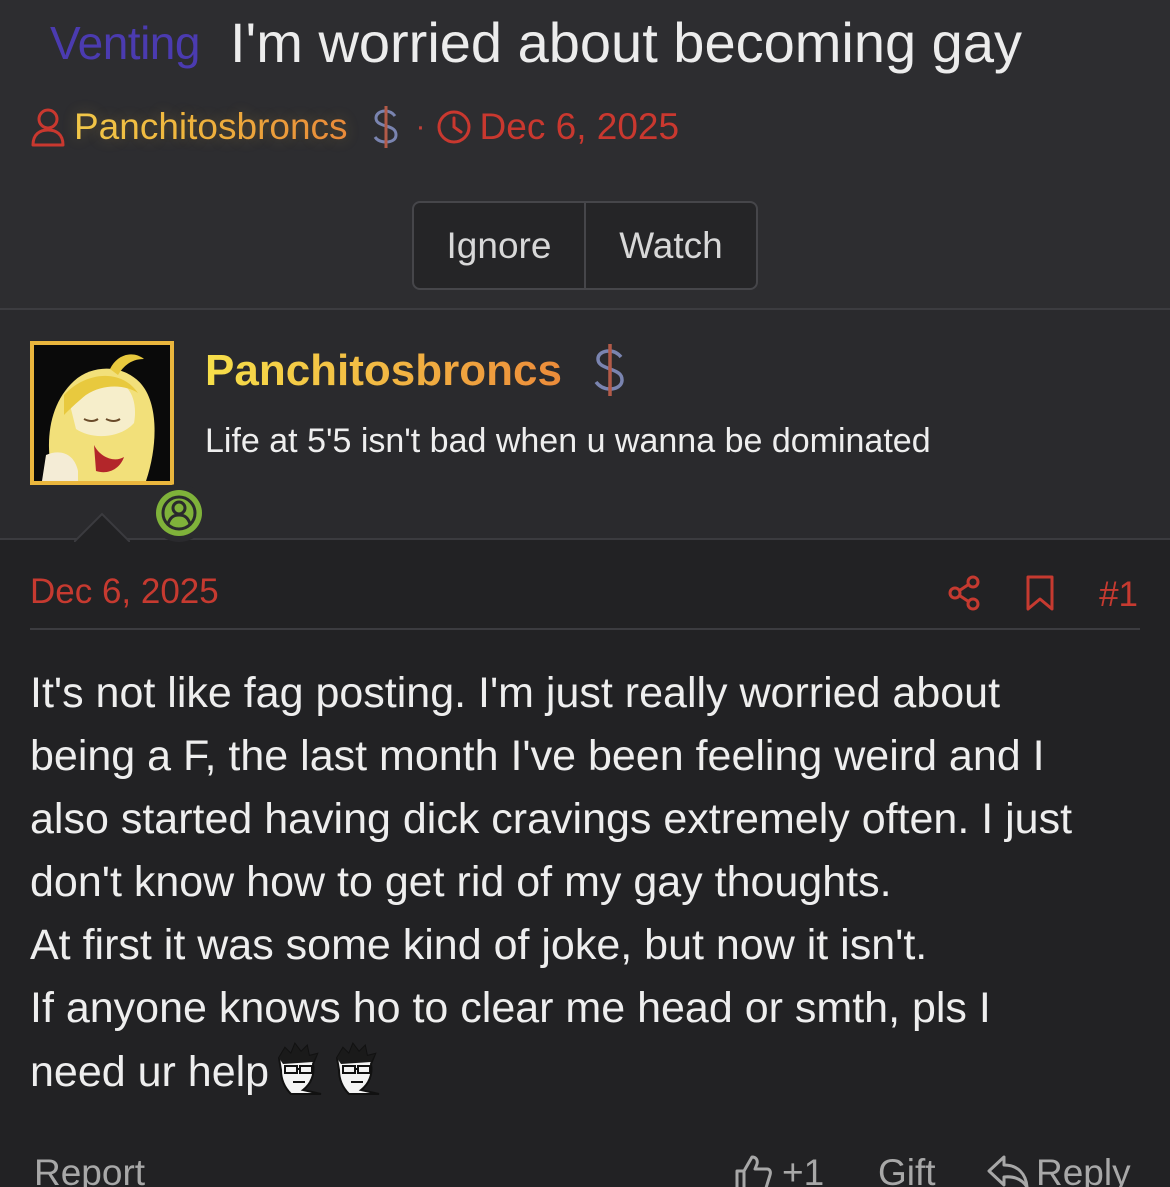 This screenshot has width=1170, height=1187. I want to click on reply-label: Reply, so click(1083, 1169).